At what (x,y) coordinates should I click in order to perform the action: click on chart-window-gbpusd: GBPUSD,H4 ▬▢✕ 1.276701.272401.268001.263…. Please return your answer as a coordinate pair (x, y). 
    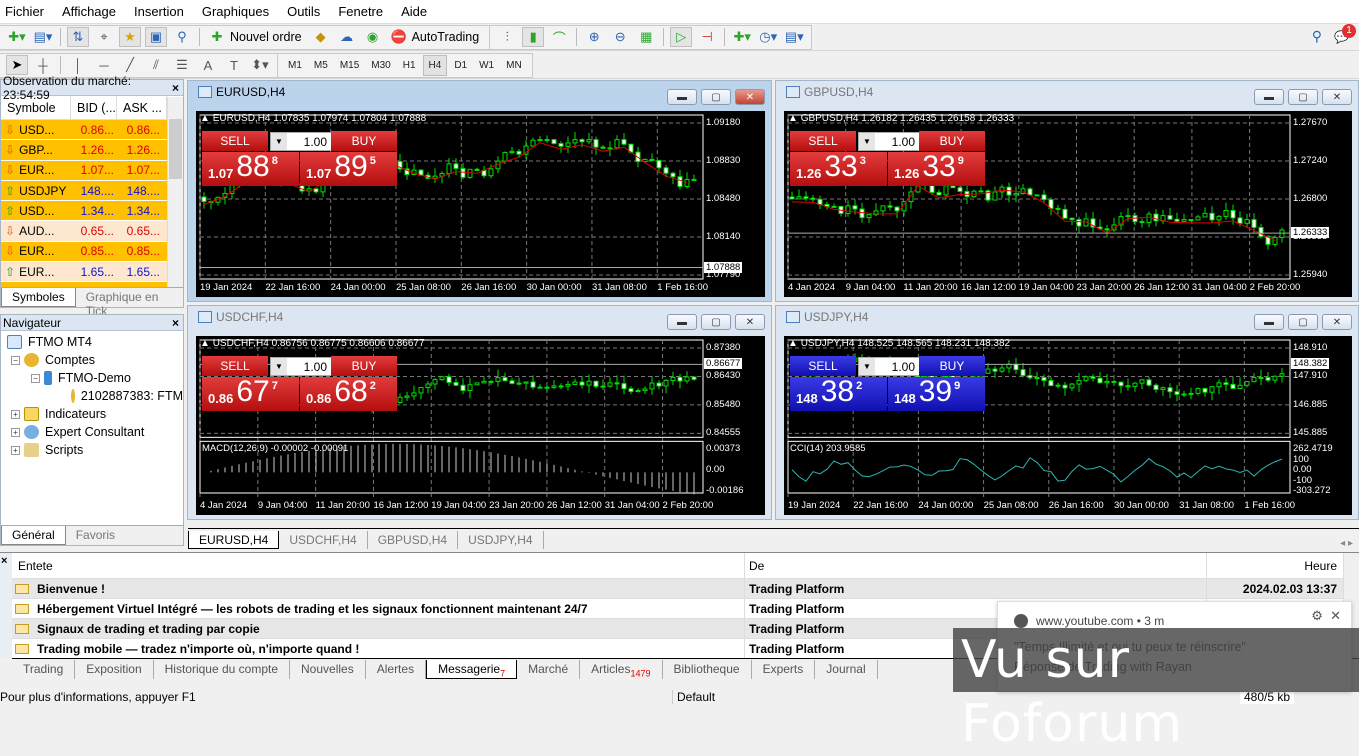
    Looking at the image, I should click on (1067, 191).